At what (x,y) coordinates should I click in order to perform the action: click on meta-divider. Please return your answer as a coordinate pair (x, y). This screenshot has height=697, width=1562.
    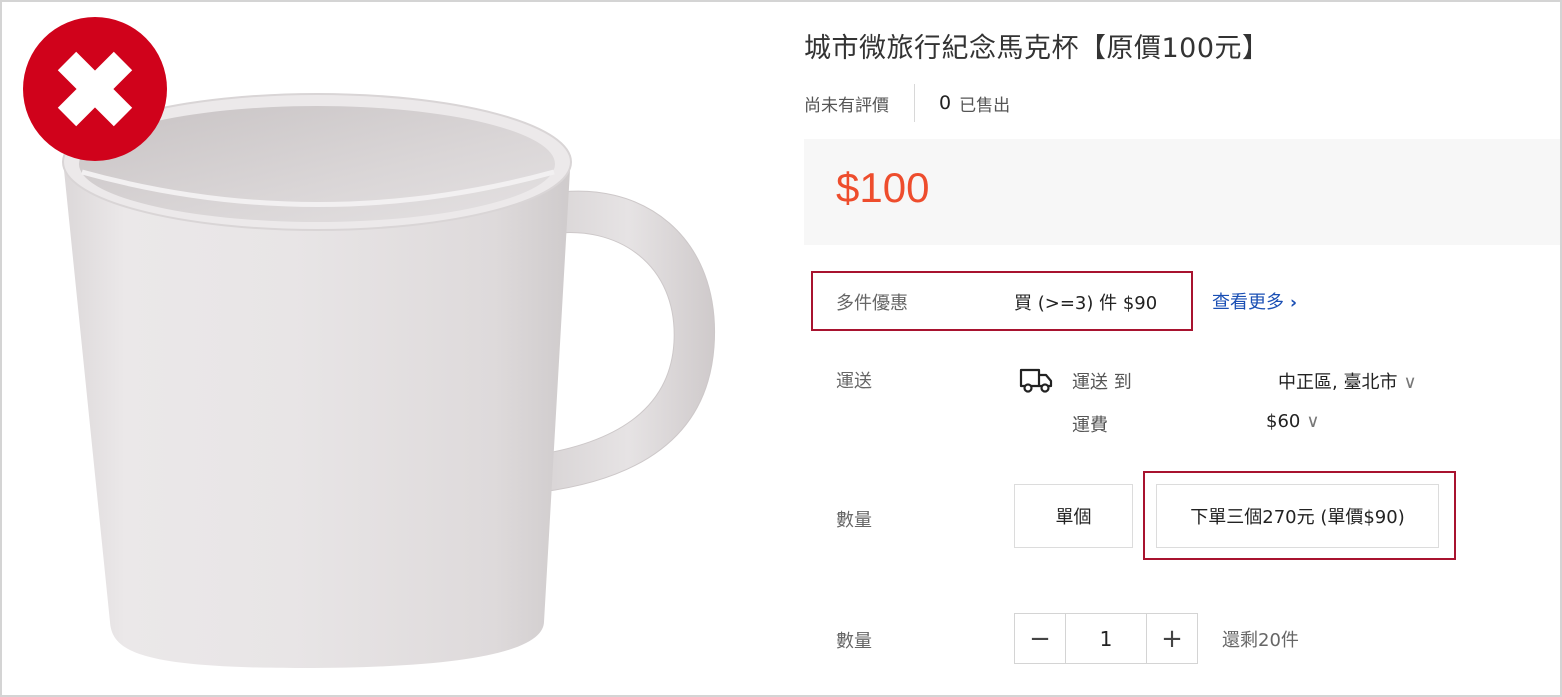
    Looking at the image, I should click on (914, 103).